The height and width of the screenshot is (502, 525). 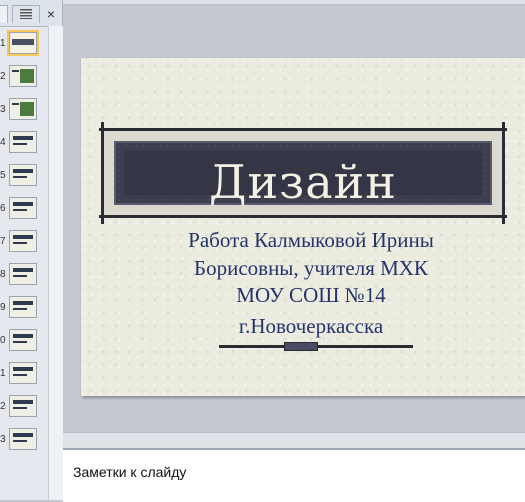 What do you see at coordinates (294, 2) in the screenshot?
I see `top-ruler` at bounding box center [294, 2].